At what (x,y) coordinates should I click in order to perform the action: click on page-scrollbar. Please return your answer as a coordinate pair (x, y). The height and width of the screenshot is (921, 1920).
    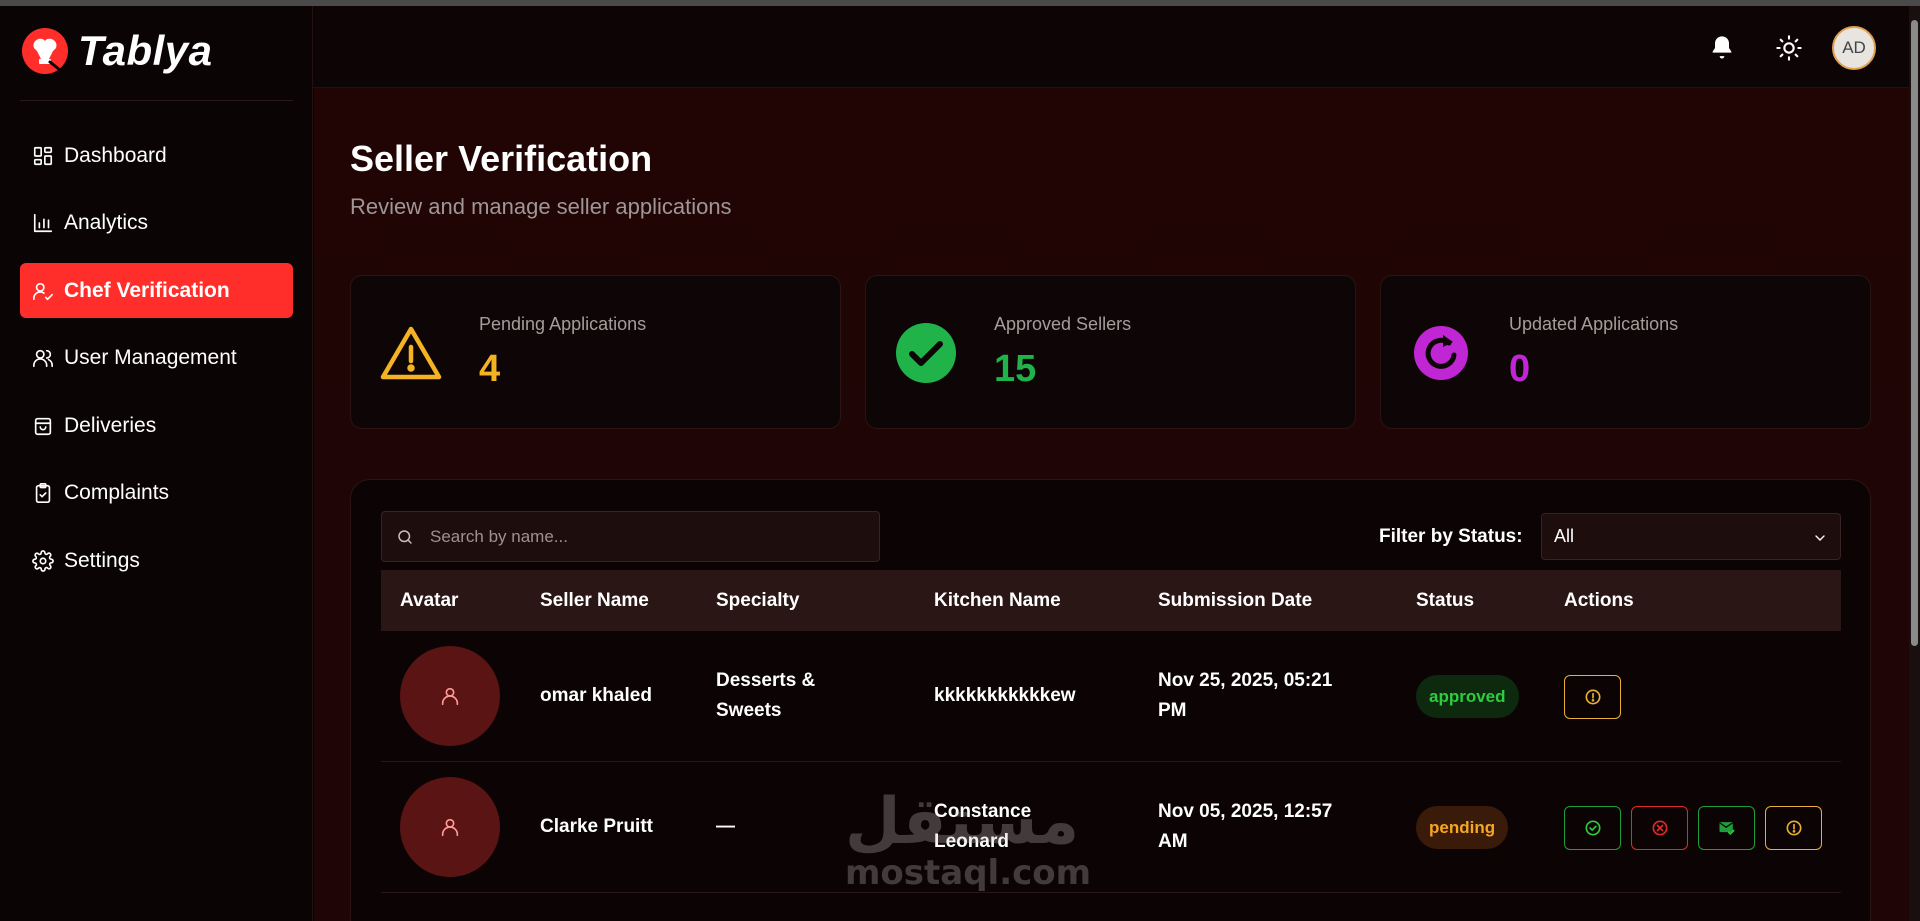
    Looking at the image, I should click on (1914, 463).